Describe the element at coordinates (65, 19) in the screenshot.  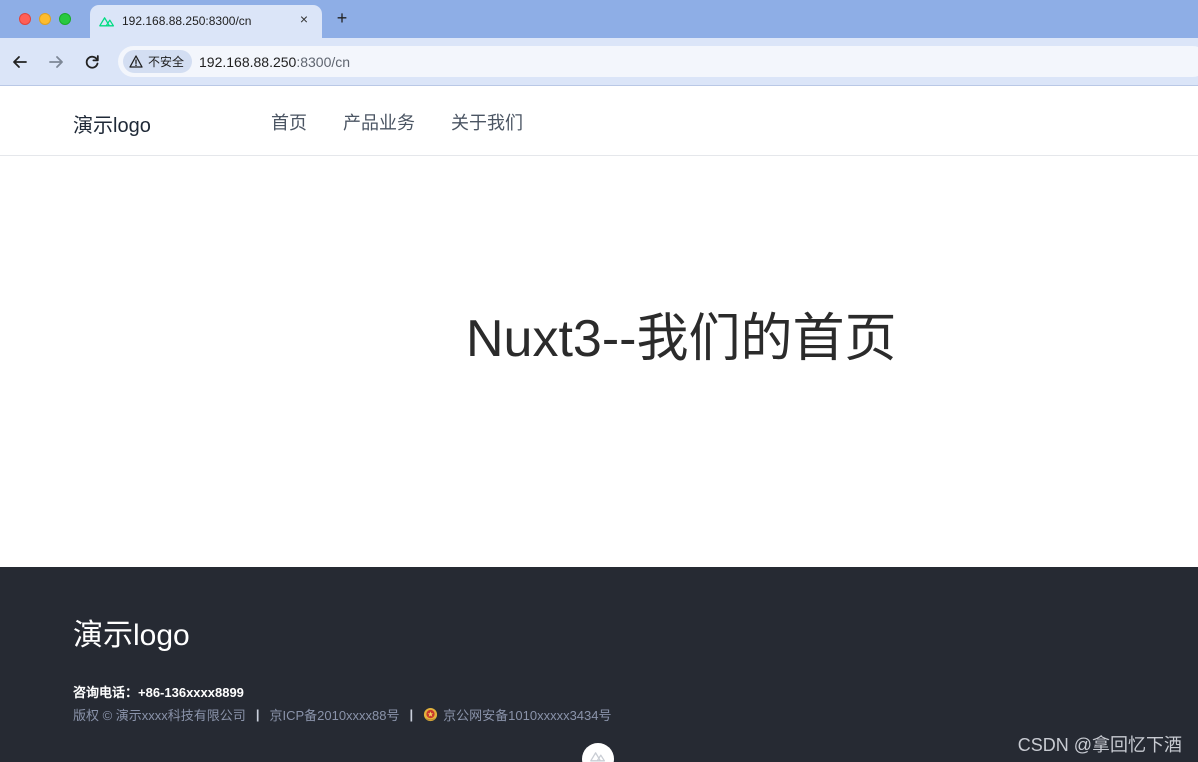
I see `maximize-window-button` at that location.